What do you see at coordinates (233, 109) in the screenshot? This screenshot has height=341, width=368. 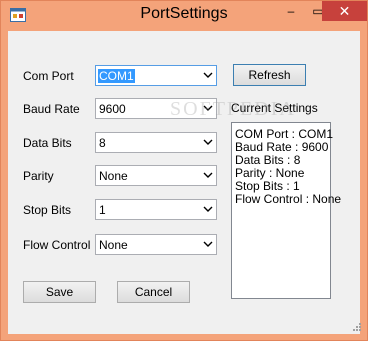 I see `watermark: SOFTPEDIA` at bounding box center [233, 109].